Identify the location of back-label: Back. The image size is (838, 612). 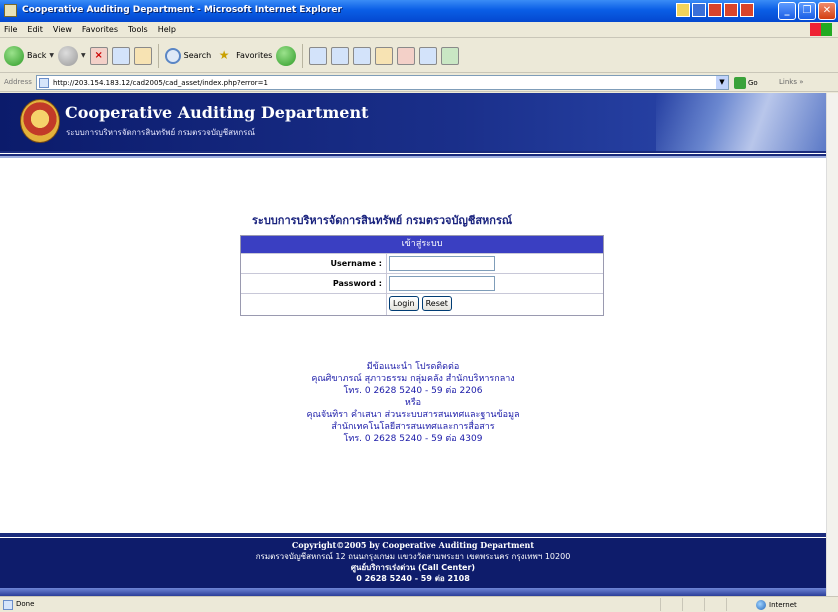
(37, 55).